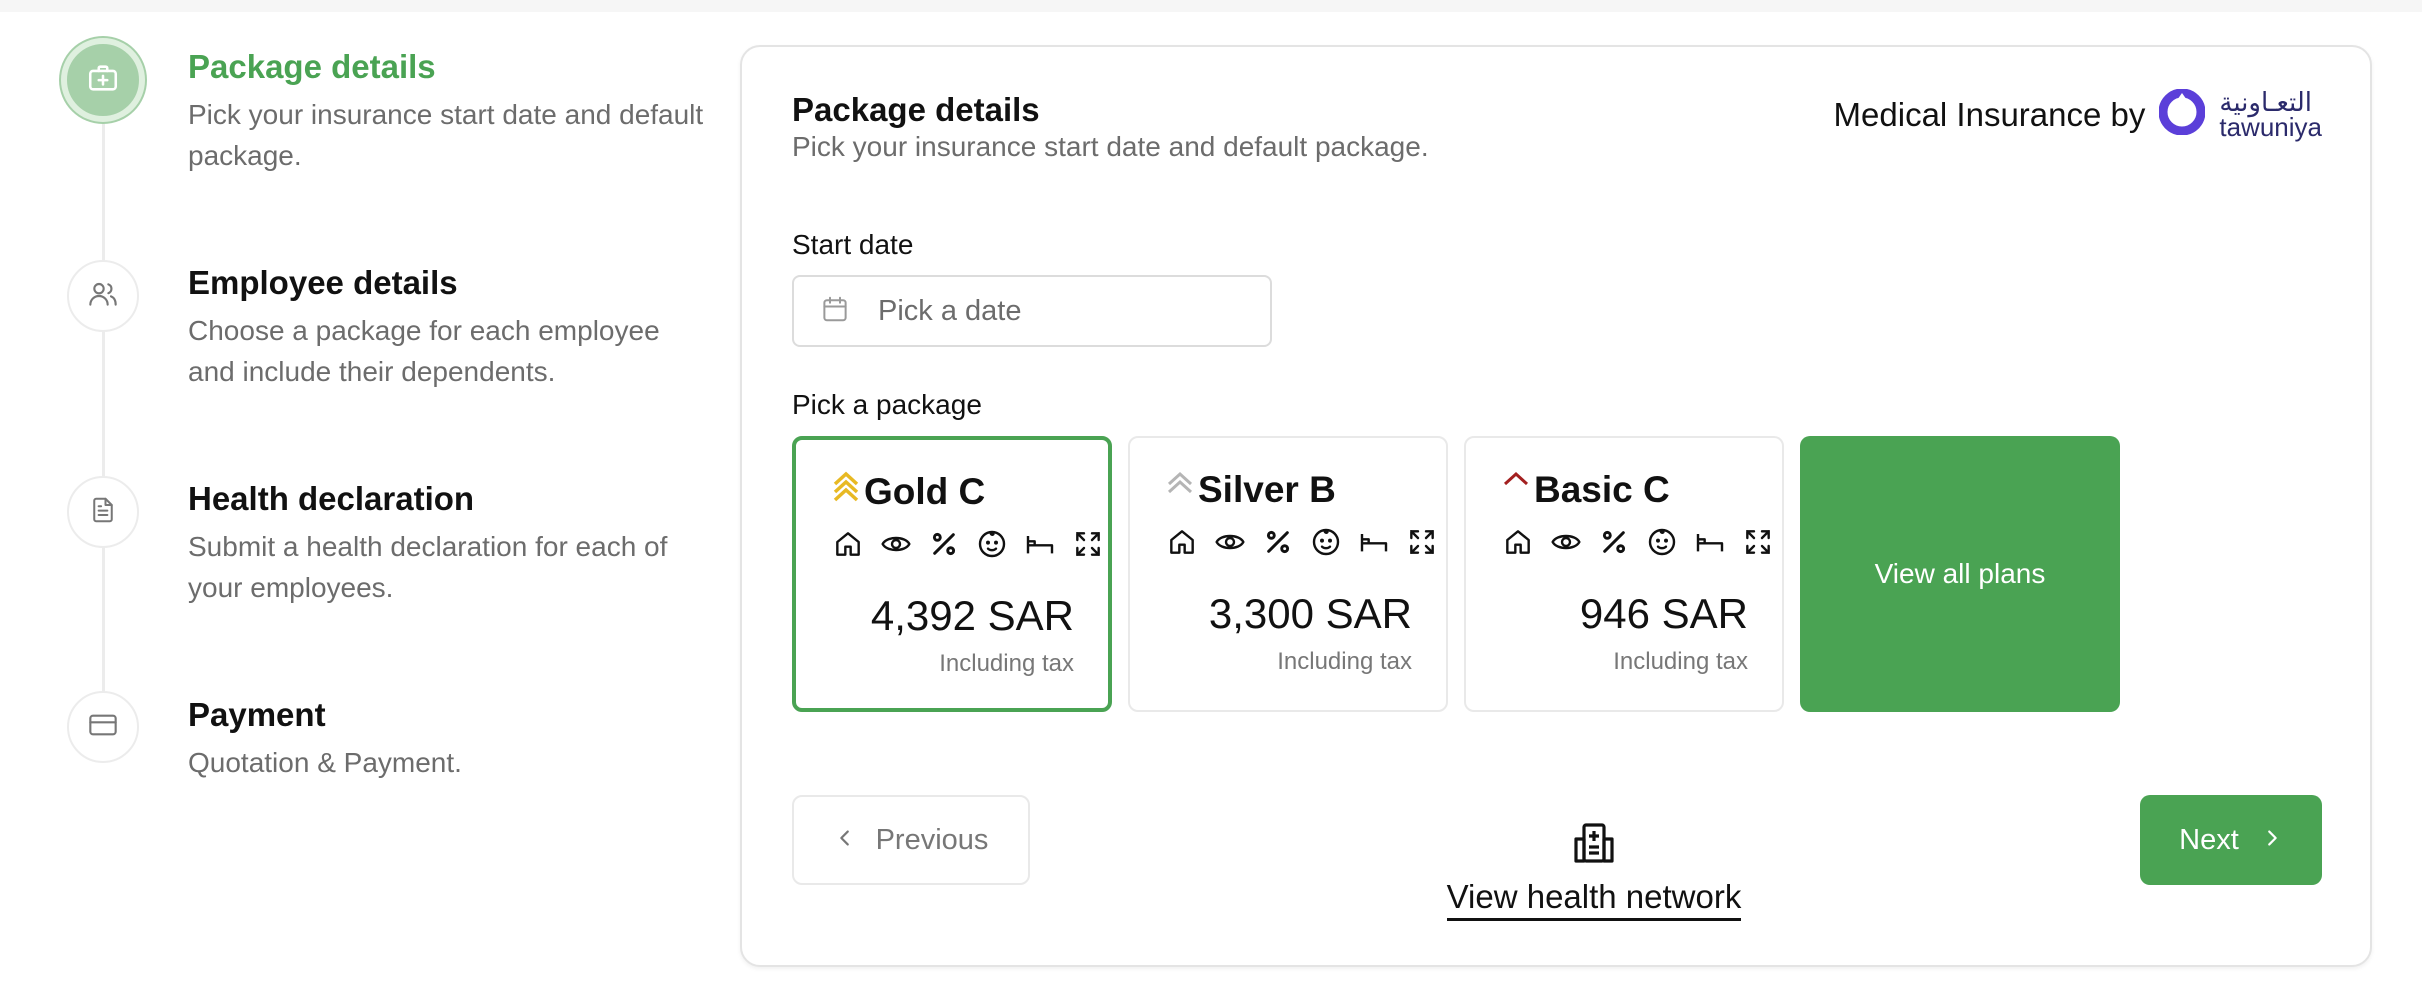  Describe the element at coordinates (2270, 126) in the screenshot. I see `brand-logo-english: tawuniya` at that location.